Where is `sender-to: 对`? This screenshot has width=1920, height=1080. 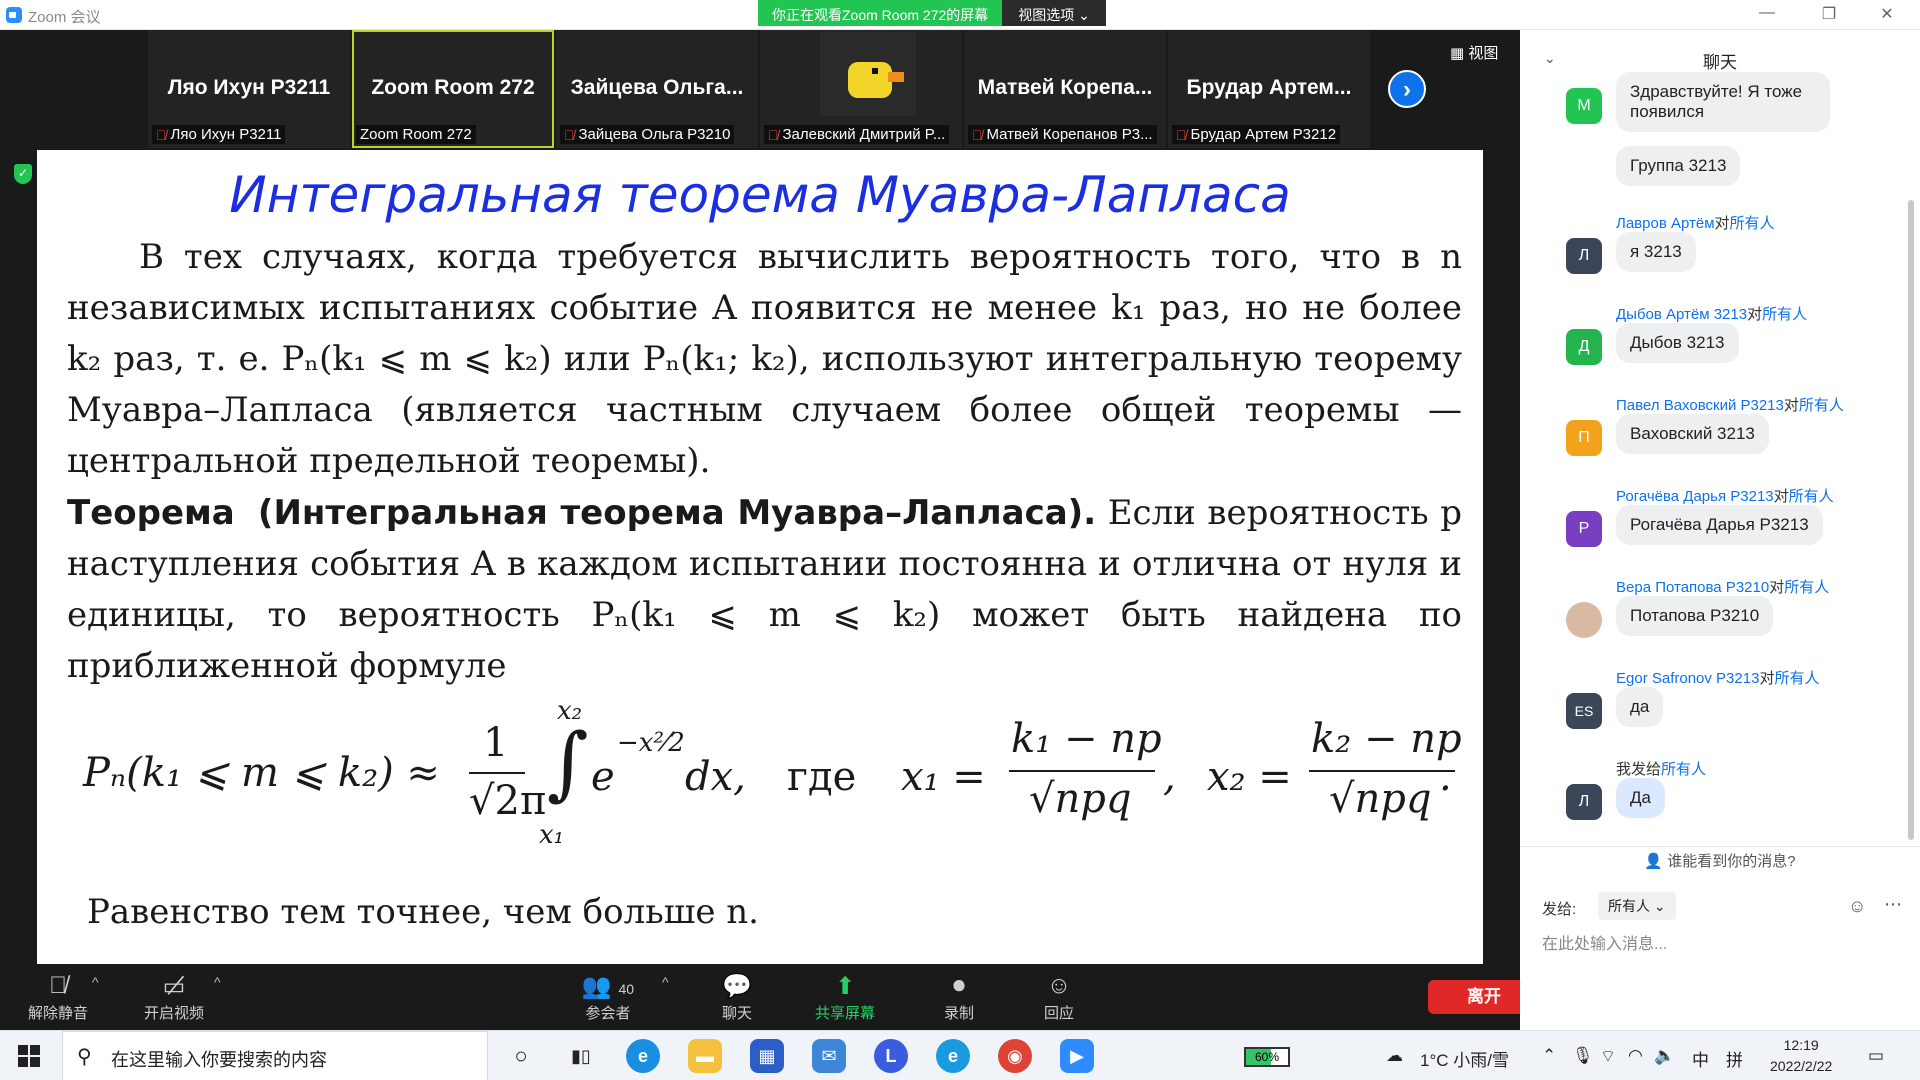
sender-to: 对 is located at coordinates (1722, 223).